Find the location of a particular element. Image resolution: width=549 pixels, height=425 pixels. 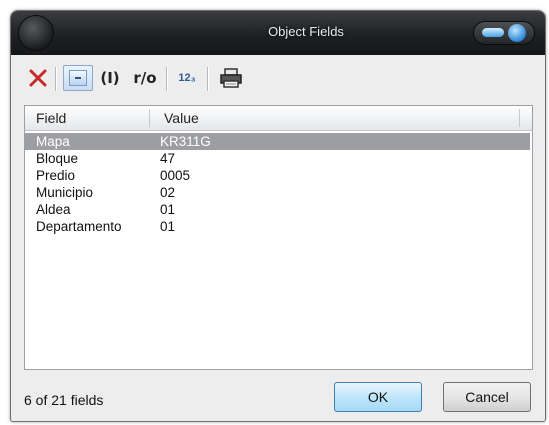

value-cell: 47 is located at coordinates (168, 158).